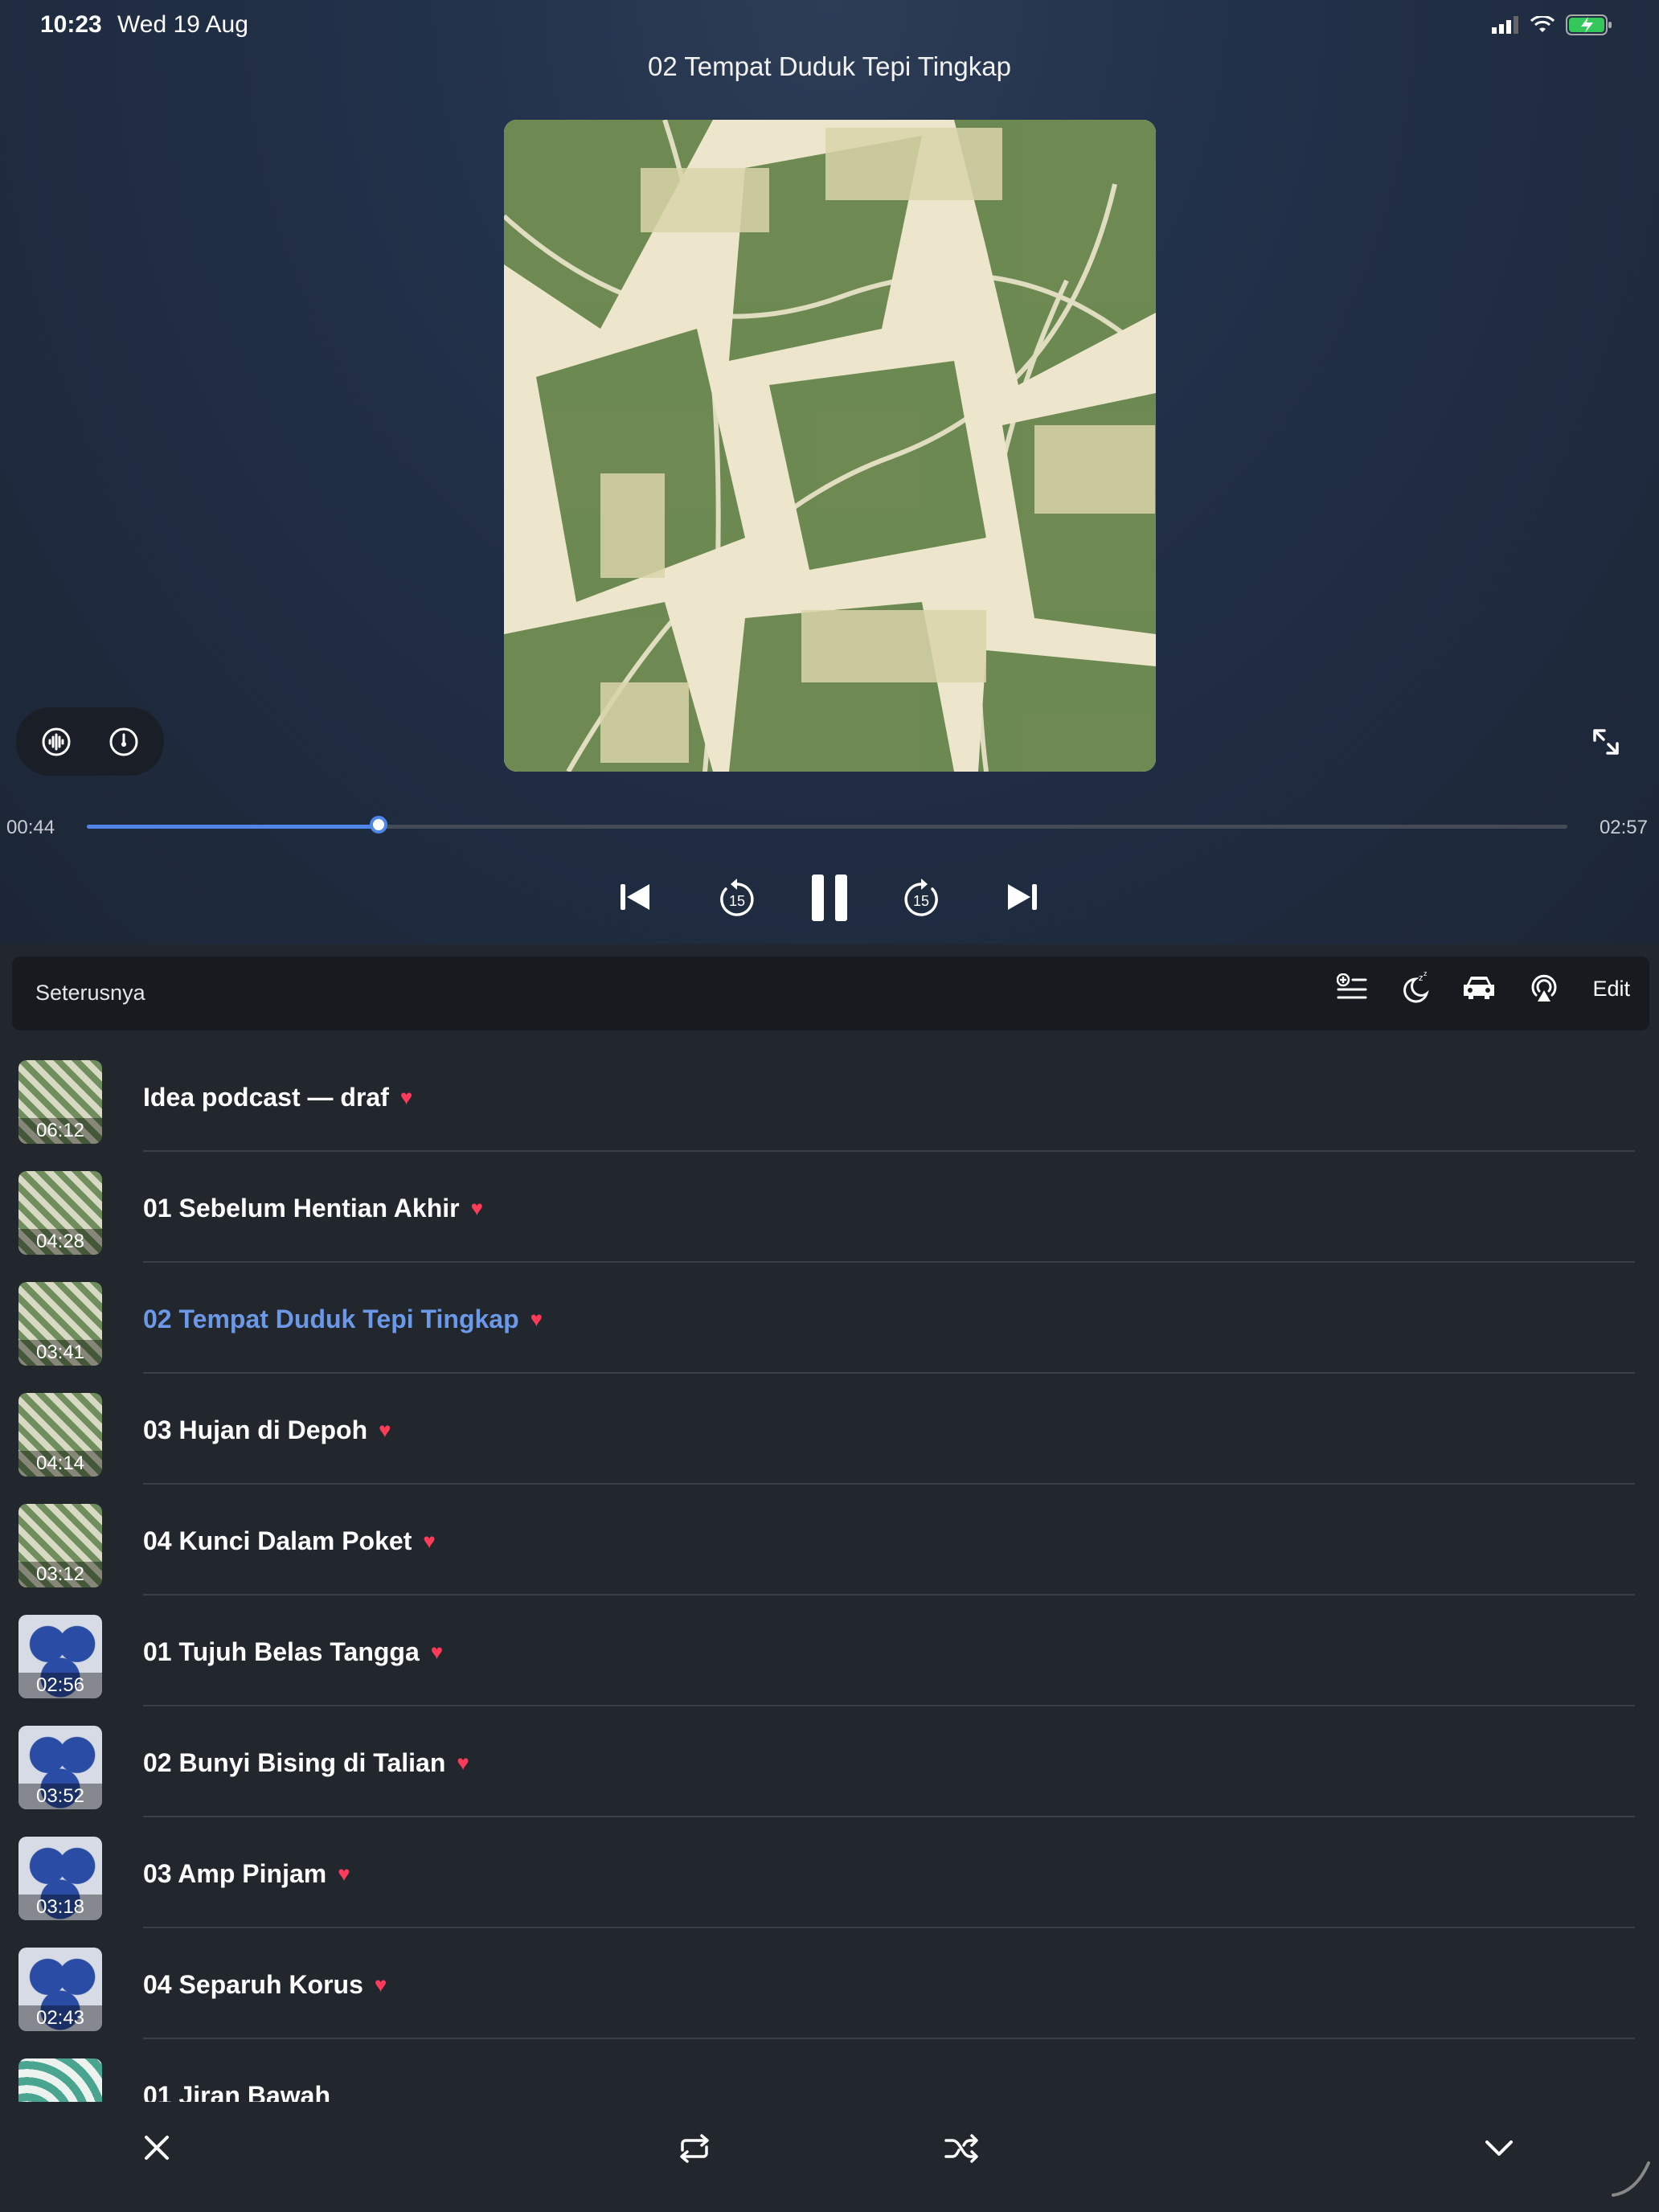 The width and height of the screenshot is (1659, 2212). I want to click on episode-artwork: 02:56, so click(60, 1657).